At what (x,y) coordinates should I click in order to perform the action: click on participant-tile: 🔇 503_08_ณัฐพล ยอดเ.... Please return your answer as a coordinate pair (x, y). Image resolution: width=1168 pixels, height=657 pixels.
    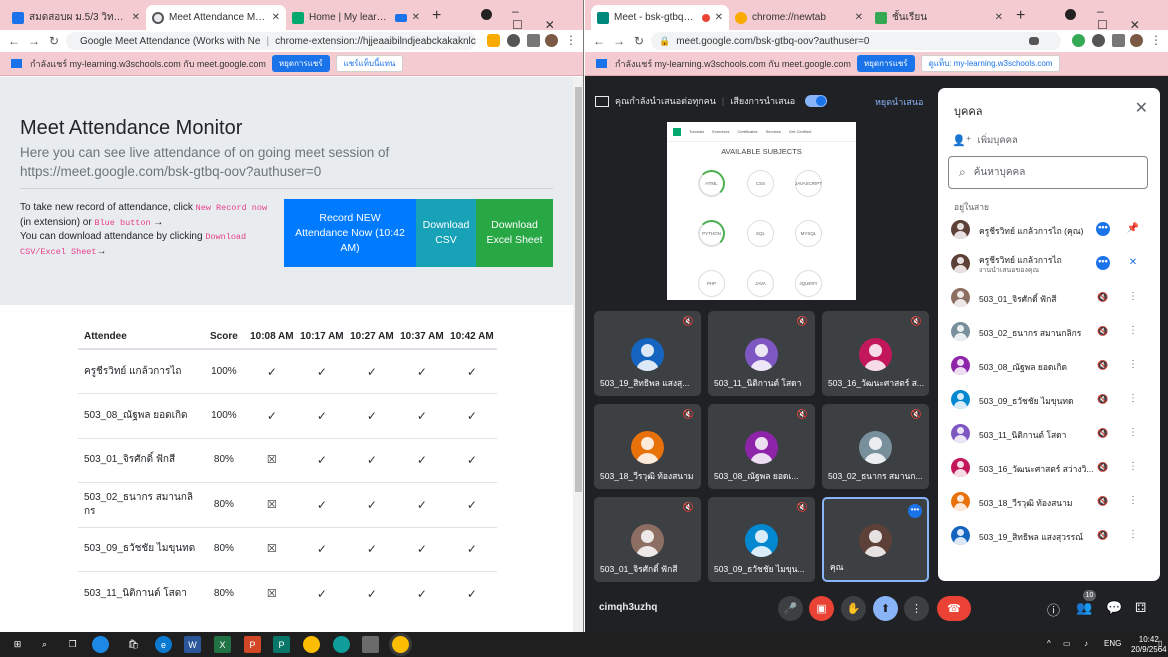
    Looking at the image, I should click on (761, 446).